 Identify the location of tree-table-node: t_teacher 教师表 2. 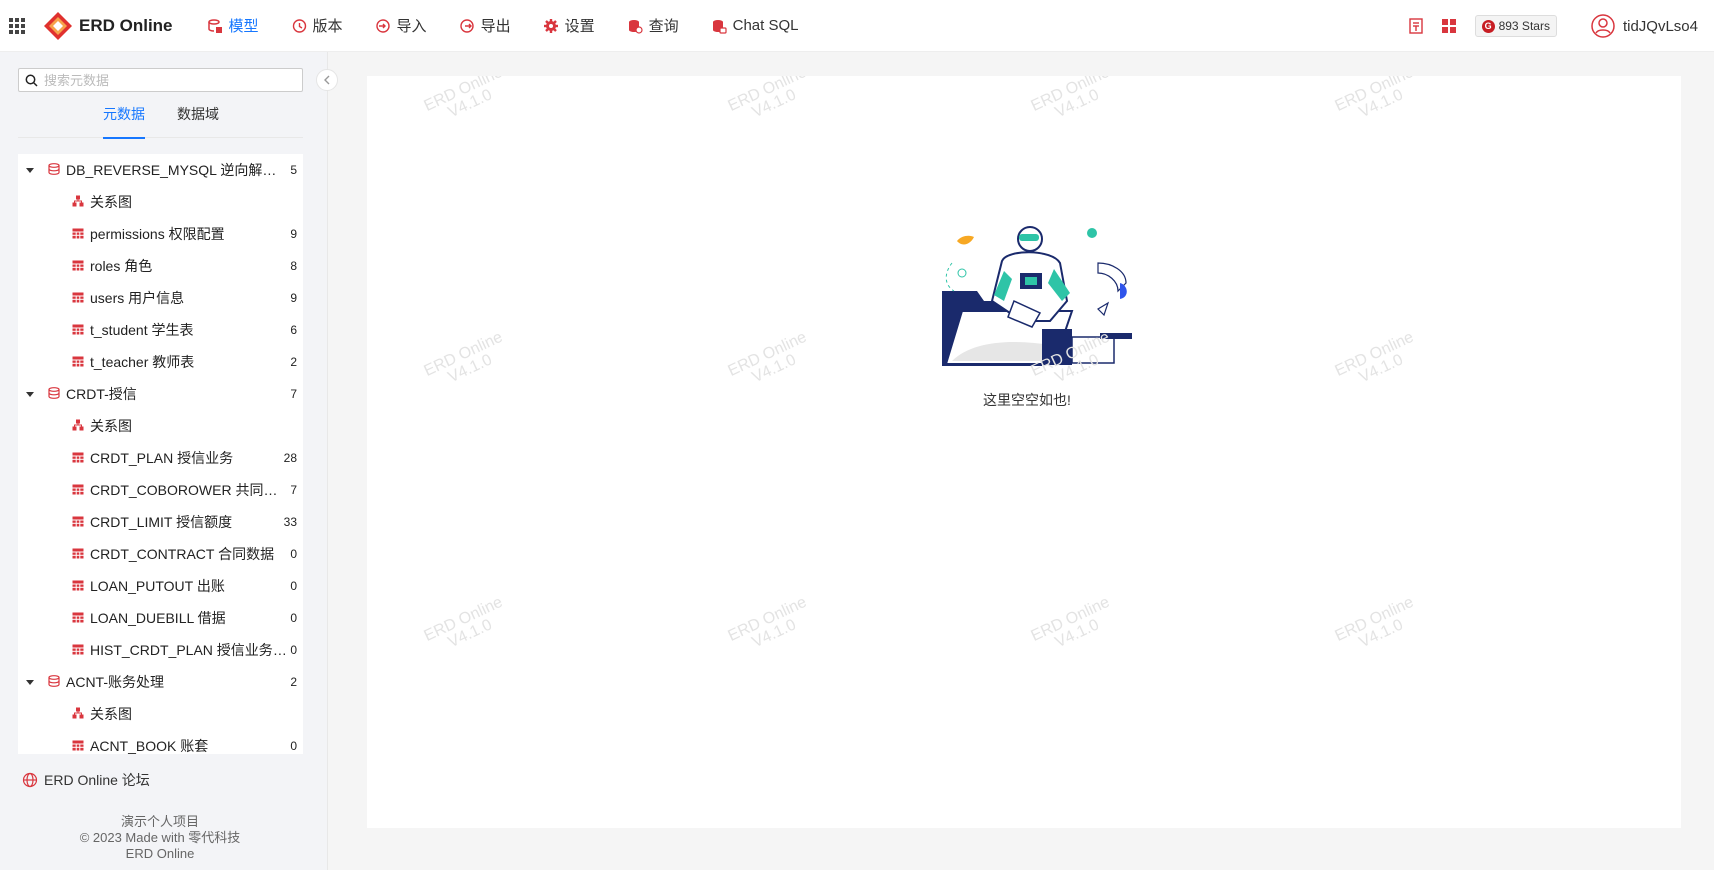
(160, 362).